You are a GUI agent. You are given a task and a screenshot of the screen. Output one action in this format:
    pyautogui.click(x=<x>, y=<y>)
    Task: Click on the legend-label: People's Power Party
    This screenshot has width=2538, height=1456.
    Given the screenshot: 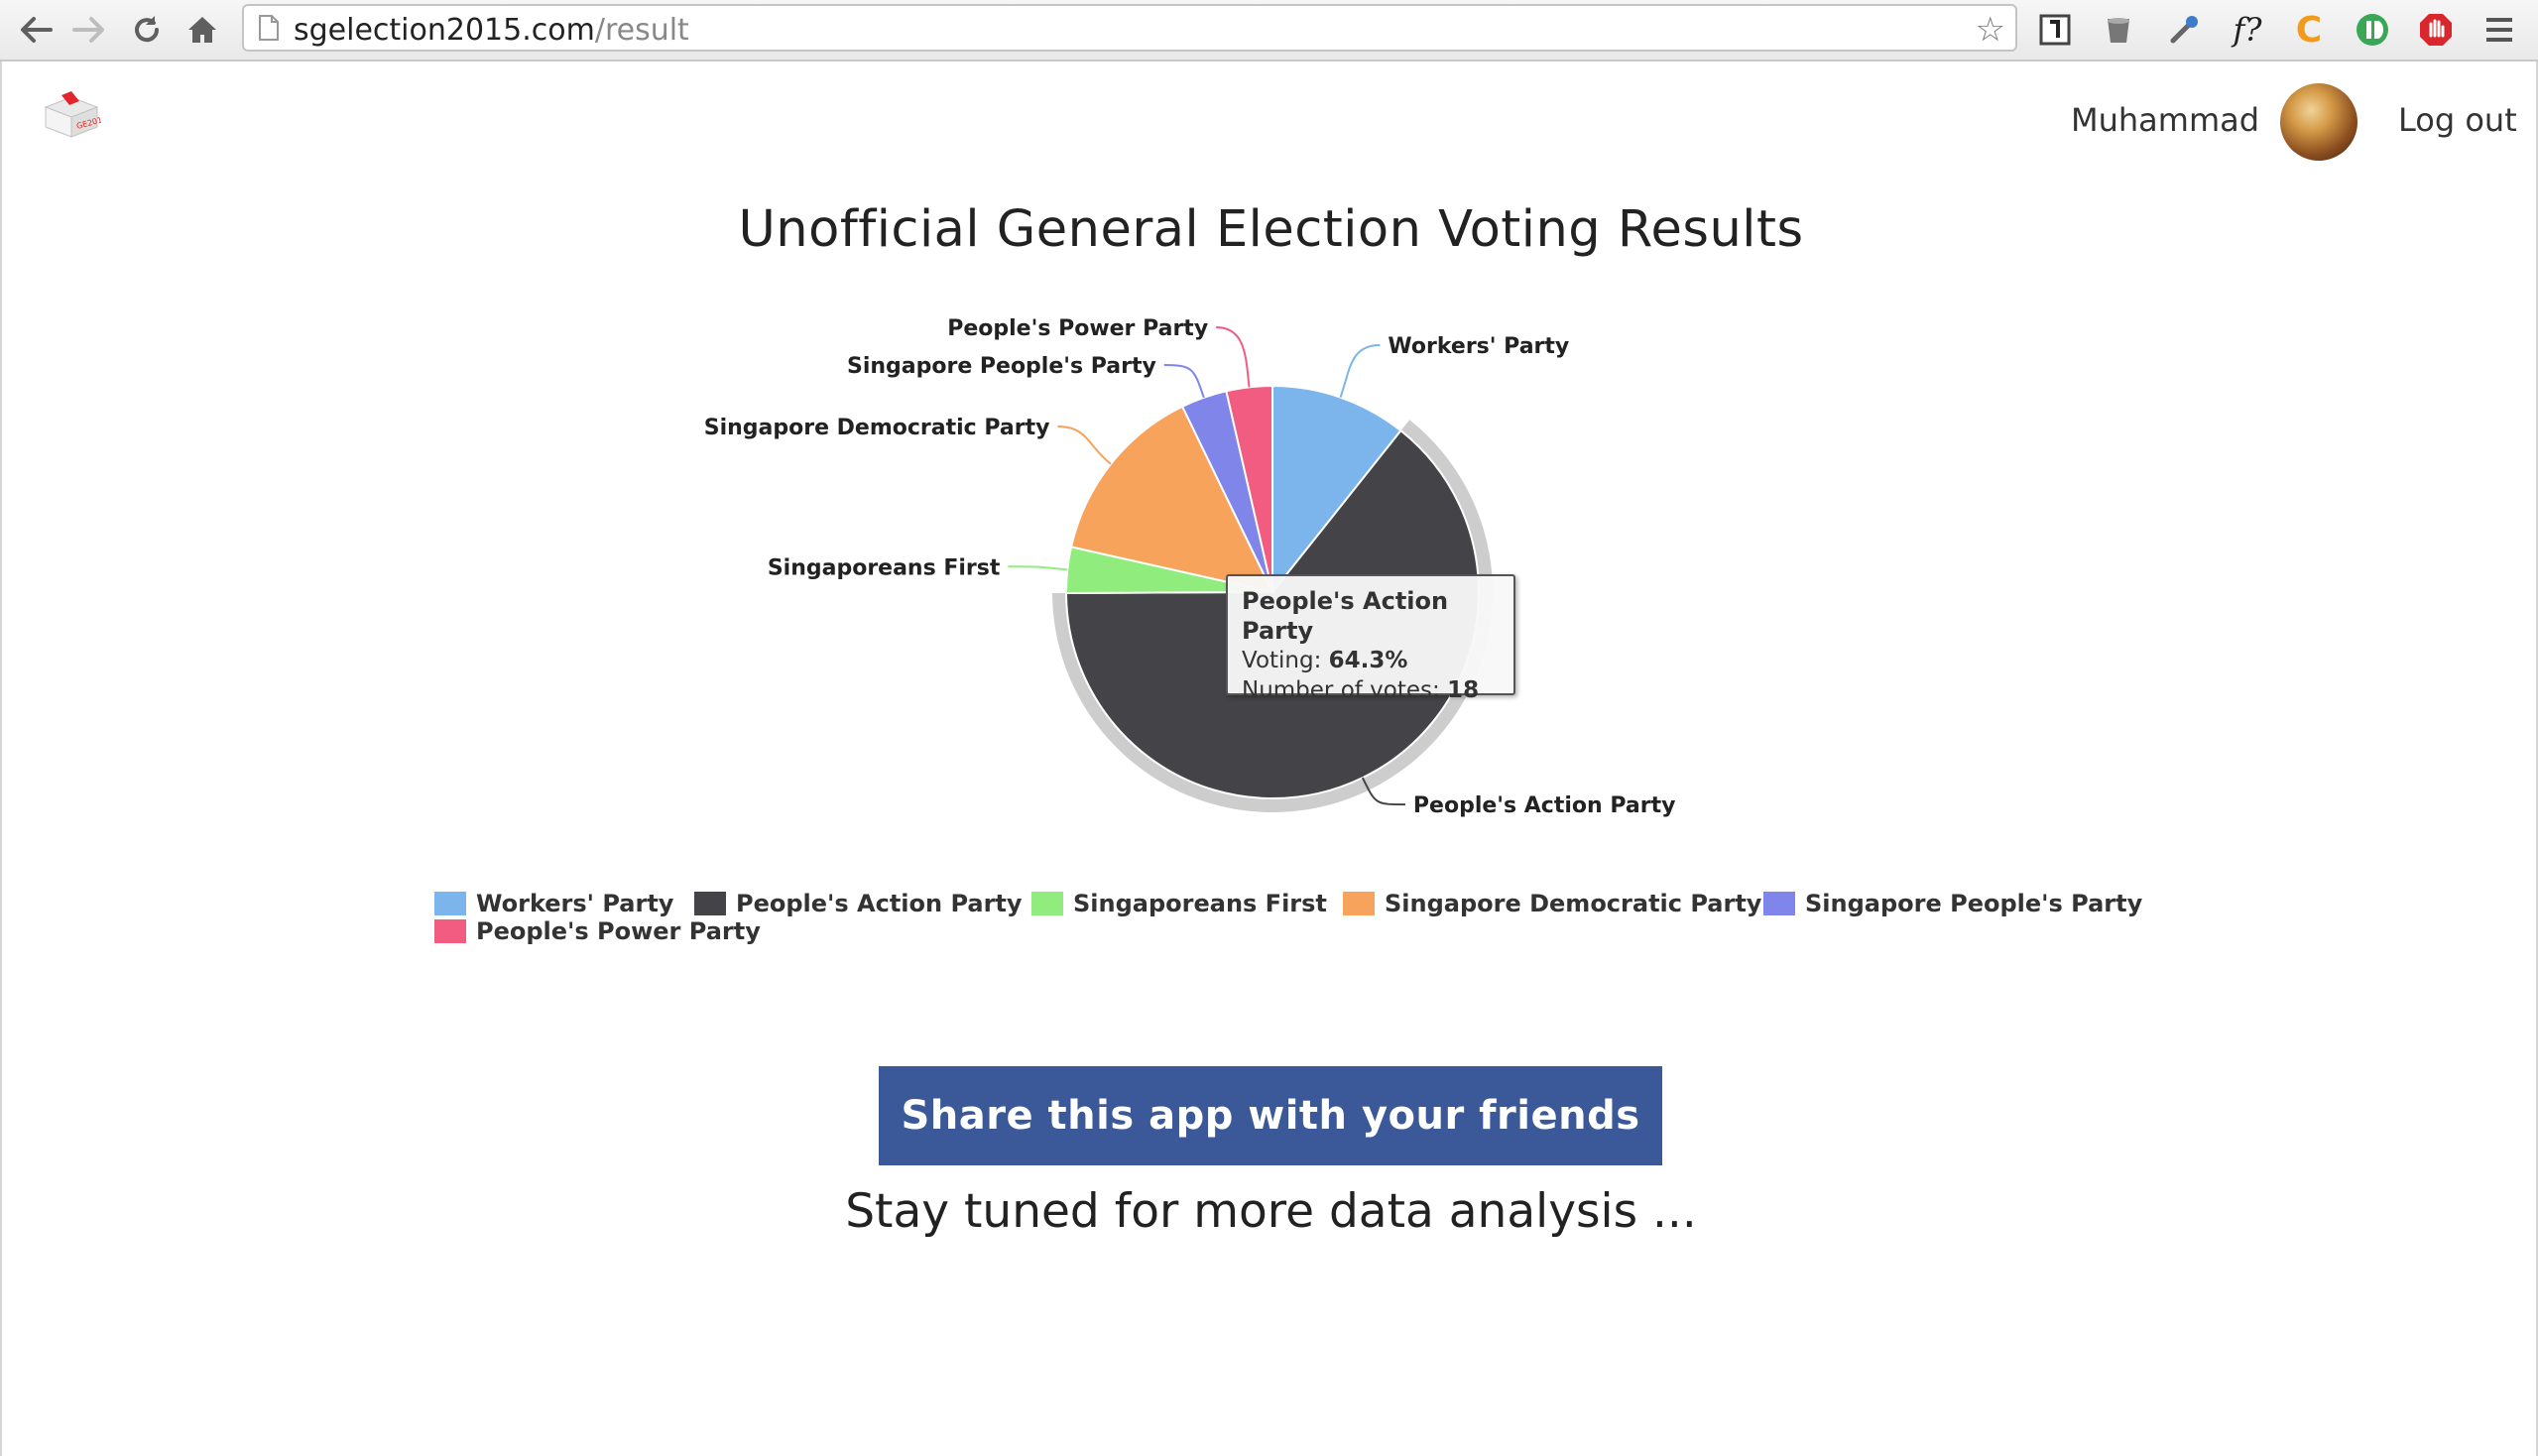 What is the action you would take?
    pyautogui.click(x=618, y=931)
    